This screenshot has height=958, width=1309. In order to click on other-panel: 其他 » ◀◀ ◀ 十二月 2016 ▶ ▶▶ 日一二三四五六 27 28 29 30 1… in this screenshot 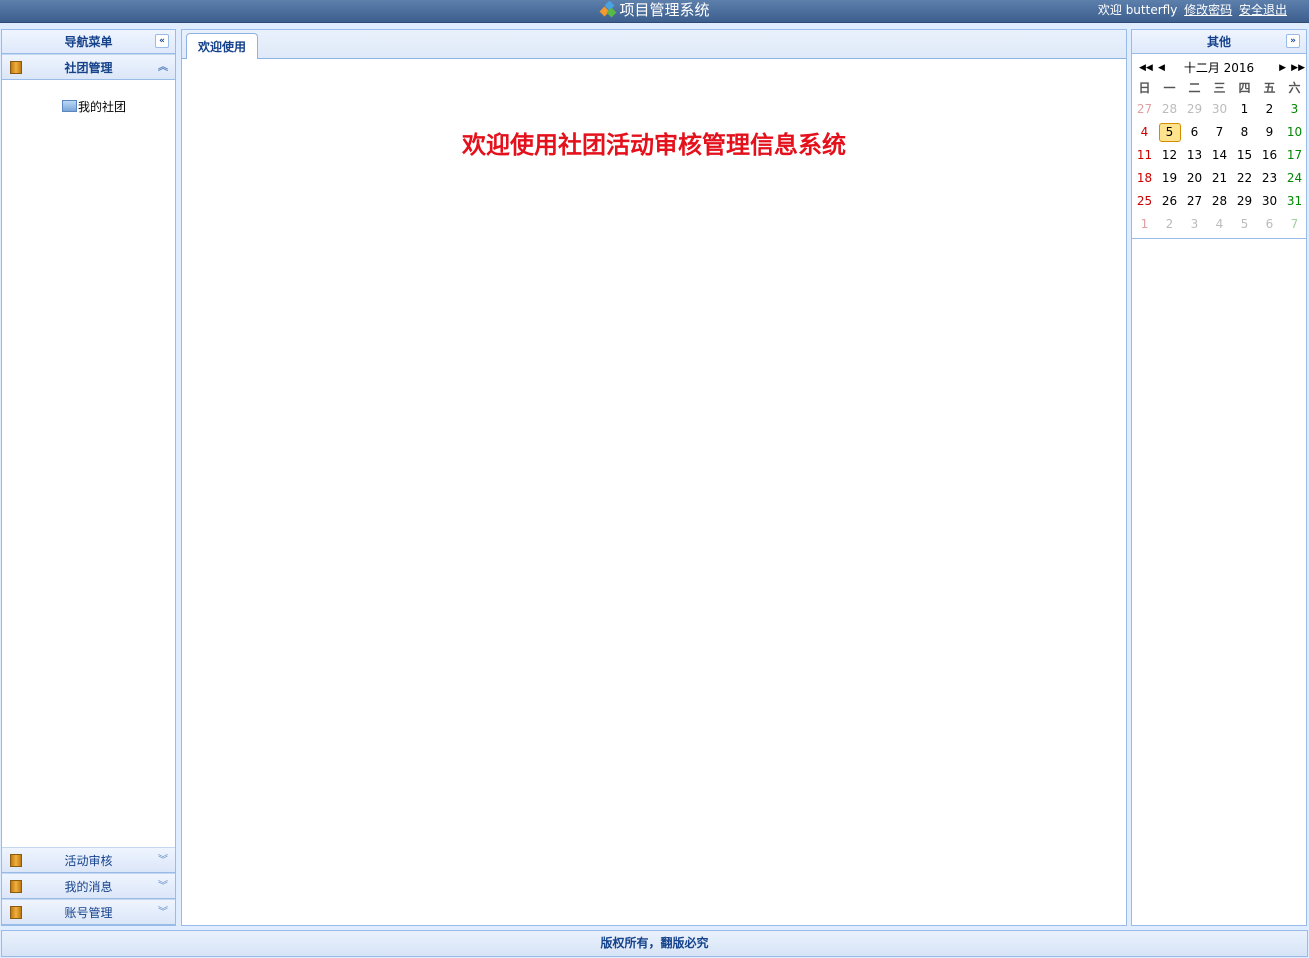, I will do `click(1219, 477)`.